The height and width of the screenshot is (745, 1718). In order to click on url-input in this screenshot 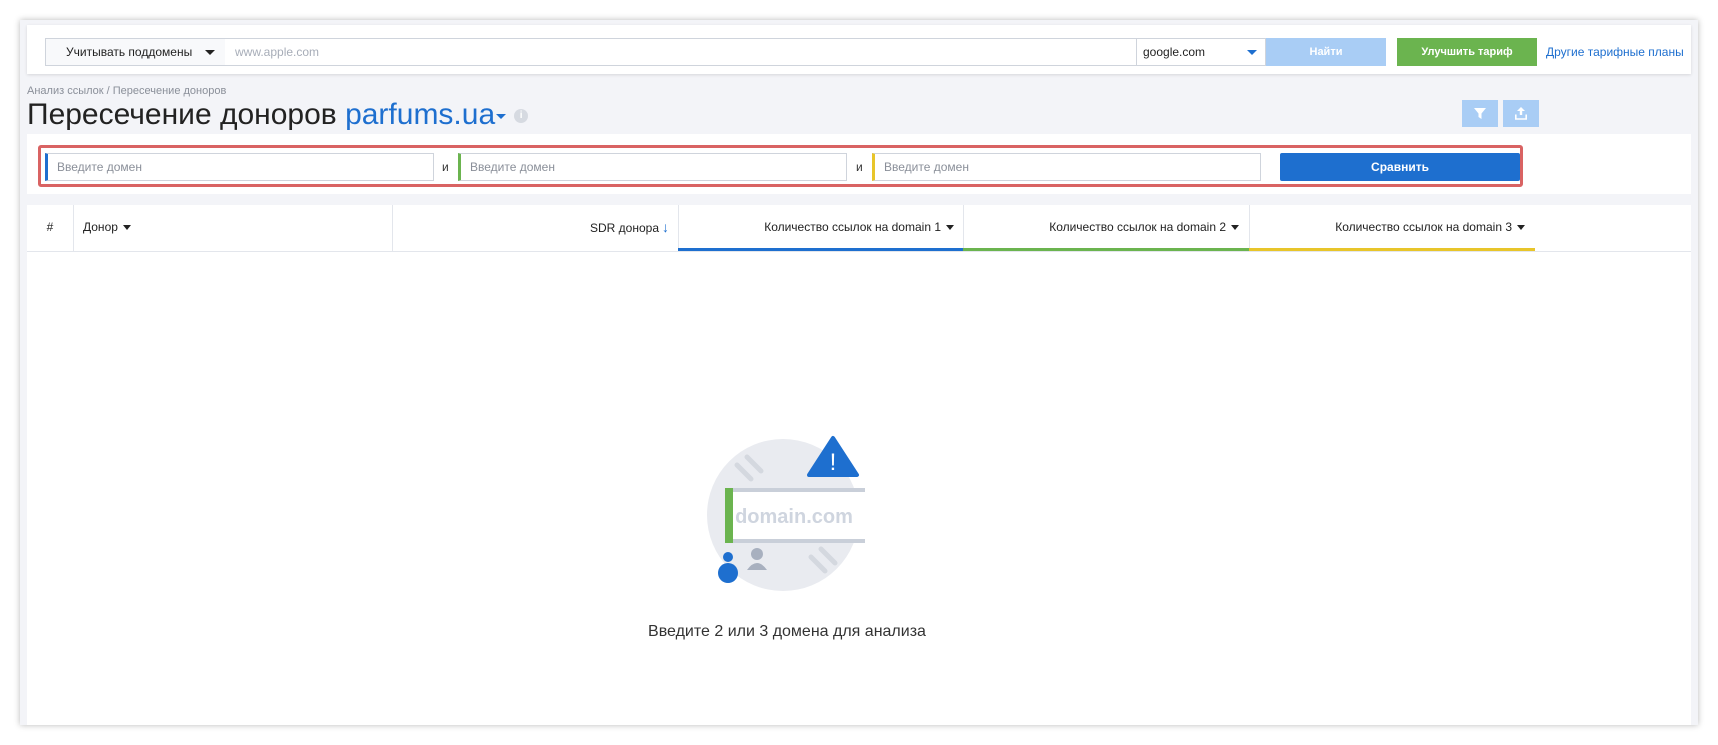, I will do `click(681, 52)`.